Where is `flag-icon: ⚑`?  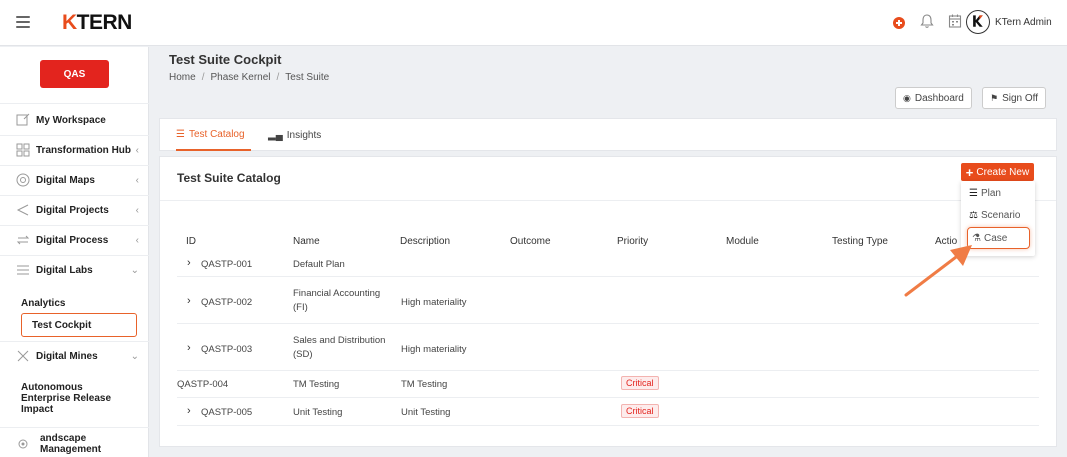
flag-icon: ⚑ is located at coordinates (994, 97).